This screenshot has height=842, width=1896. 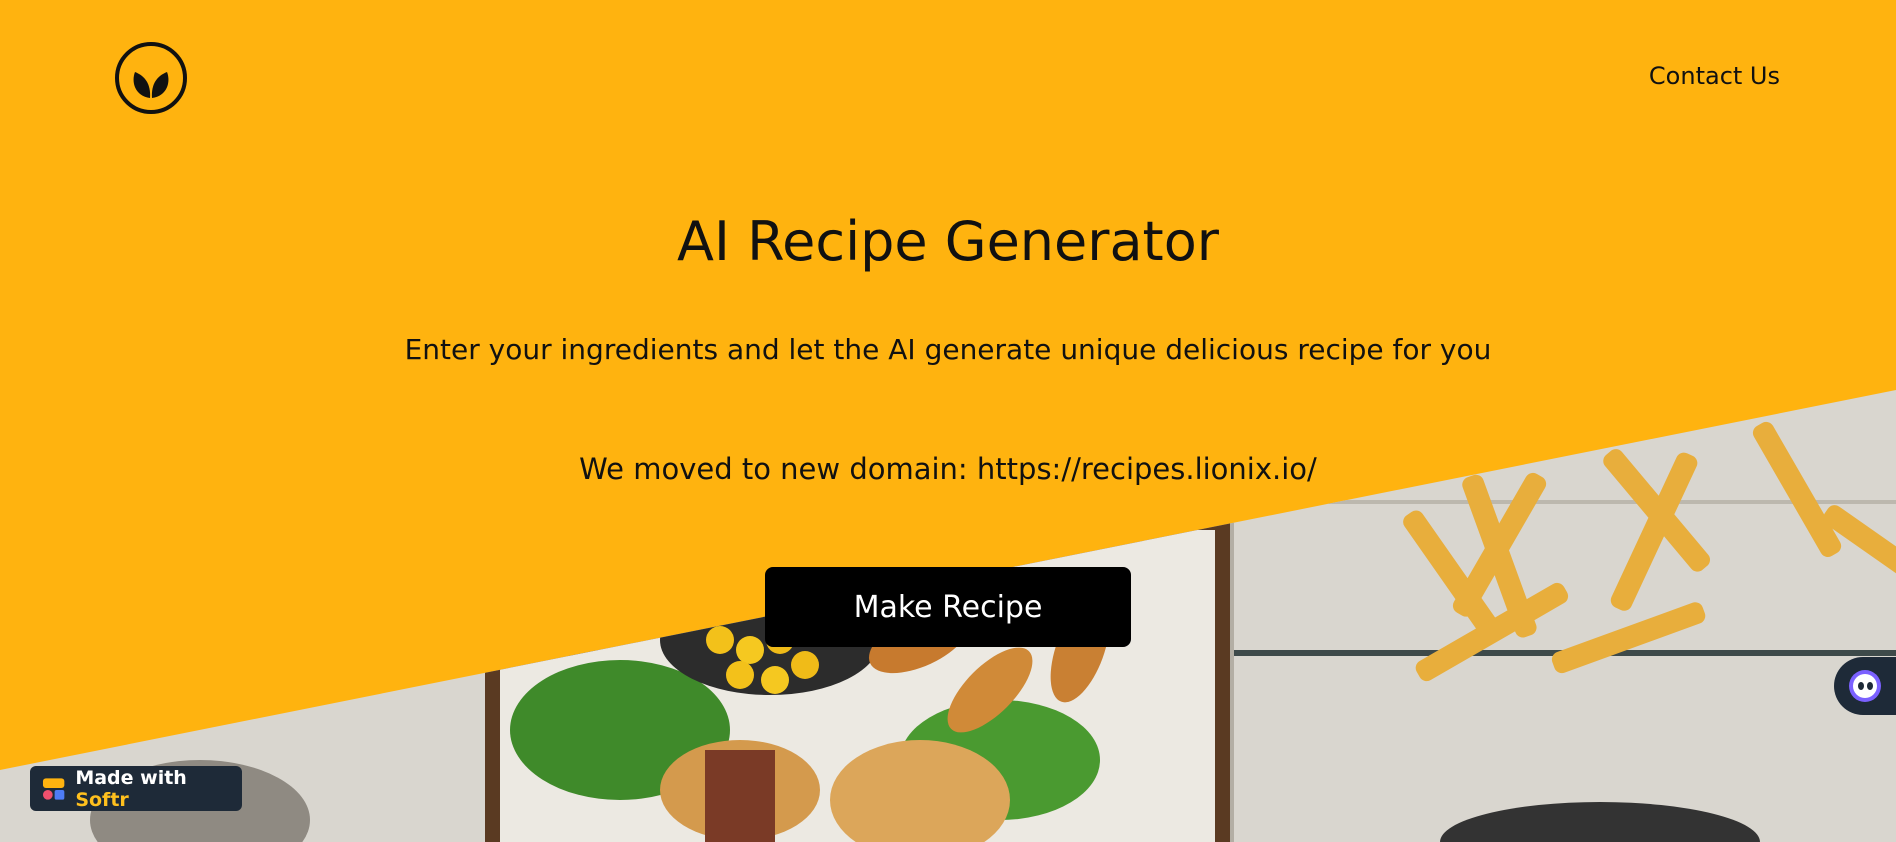 I want to click on made-with-softr-badge: Made with Softr, so click(x=136, y=788).